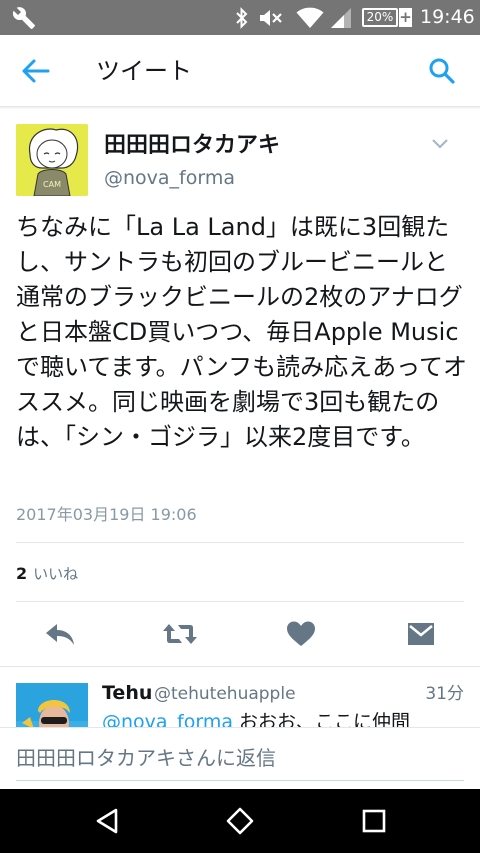 This screenshot has height=853, width=480. What do you see at coordinates (108, 821) in the screenshot?
I see `back-triangle-icon` at bounding box center [108, 821].